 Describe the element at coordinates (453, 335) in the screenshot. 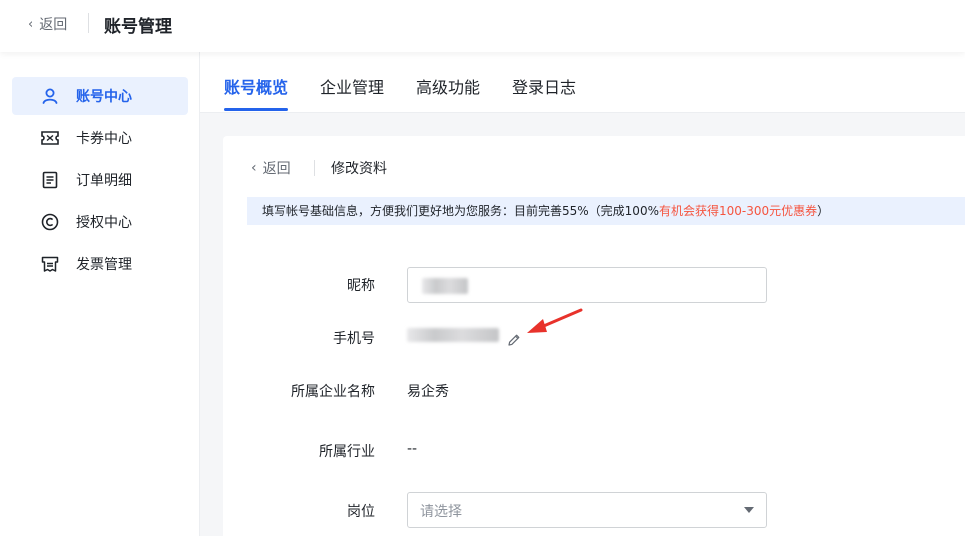

I see `redacted-phone` at that location.